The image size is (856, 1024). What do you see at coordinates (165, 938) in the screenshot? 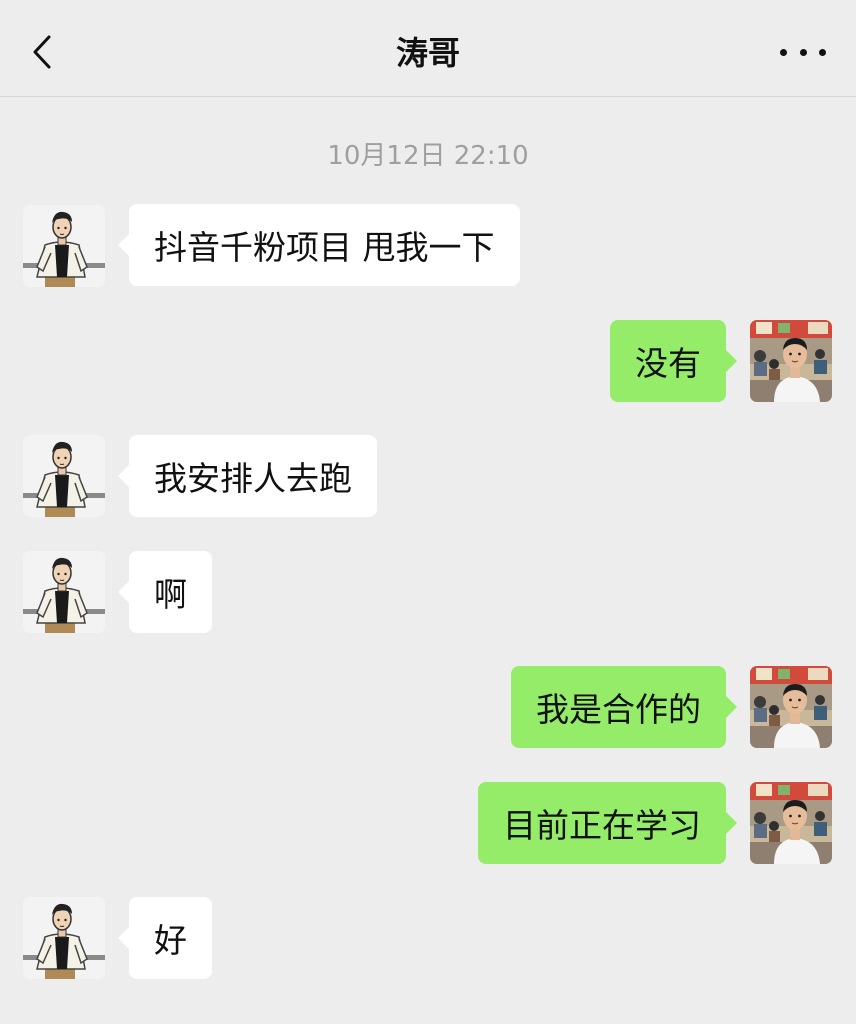
I see `incoming-message-bubble: 好` at bounding box center [165, 938].